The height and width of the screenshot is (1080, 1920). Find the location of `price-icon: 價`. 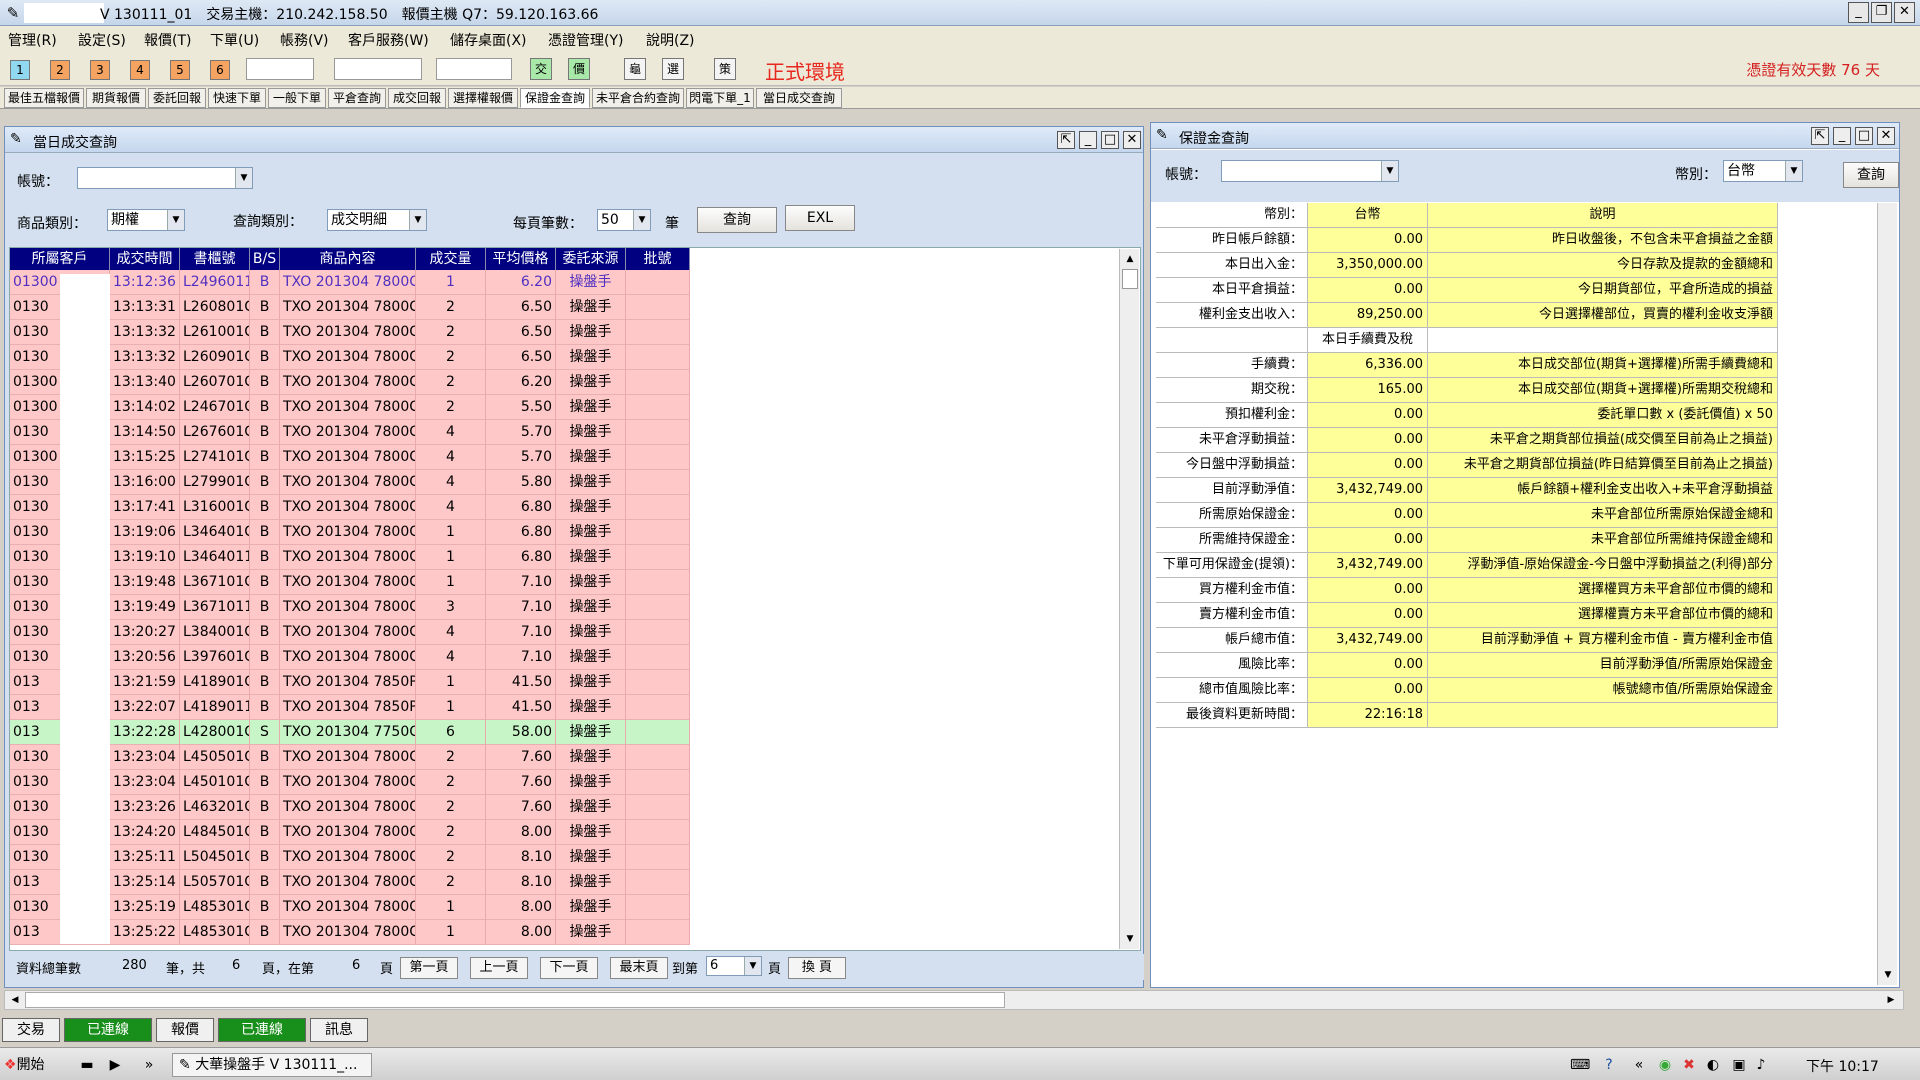

price-icon: 價 is located at coordinates (579, 69).